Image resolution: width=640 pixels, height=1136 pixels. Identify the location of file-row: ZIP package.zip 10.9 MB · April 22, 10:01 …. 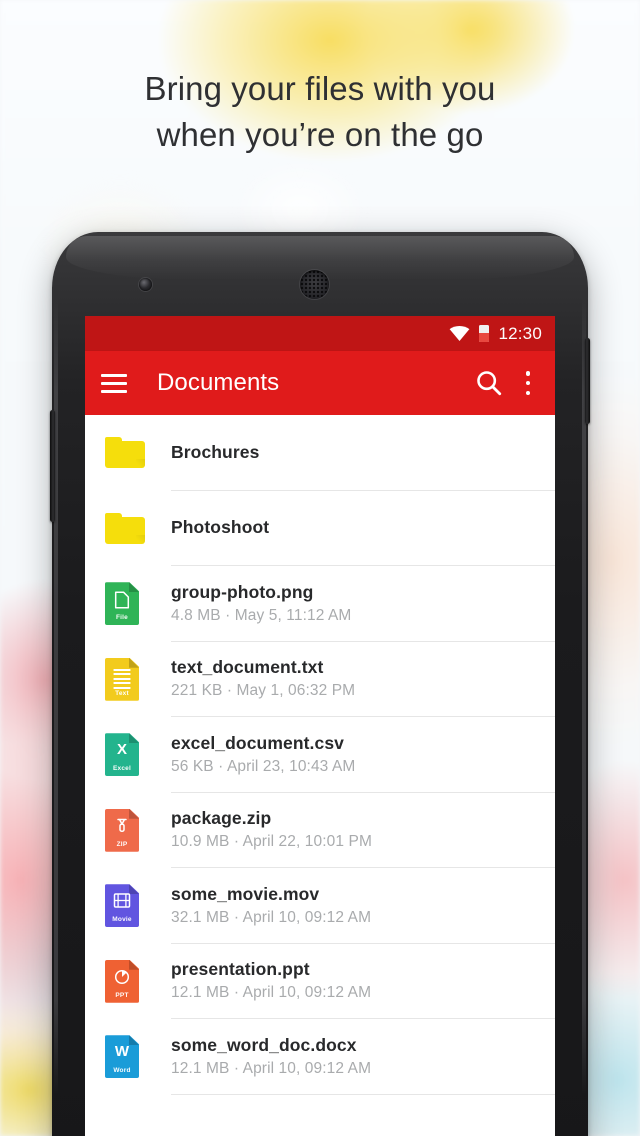
(320, 830).